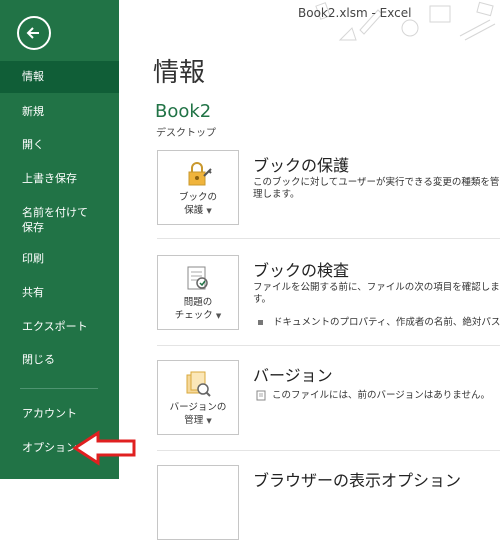  Describe the element at coordinates (293, 375) in the screenshot. I see `versions-title: バージョン` at that location.